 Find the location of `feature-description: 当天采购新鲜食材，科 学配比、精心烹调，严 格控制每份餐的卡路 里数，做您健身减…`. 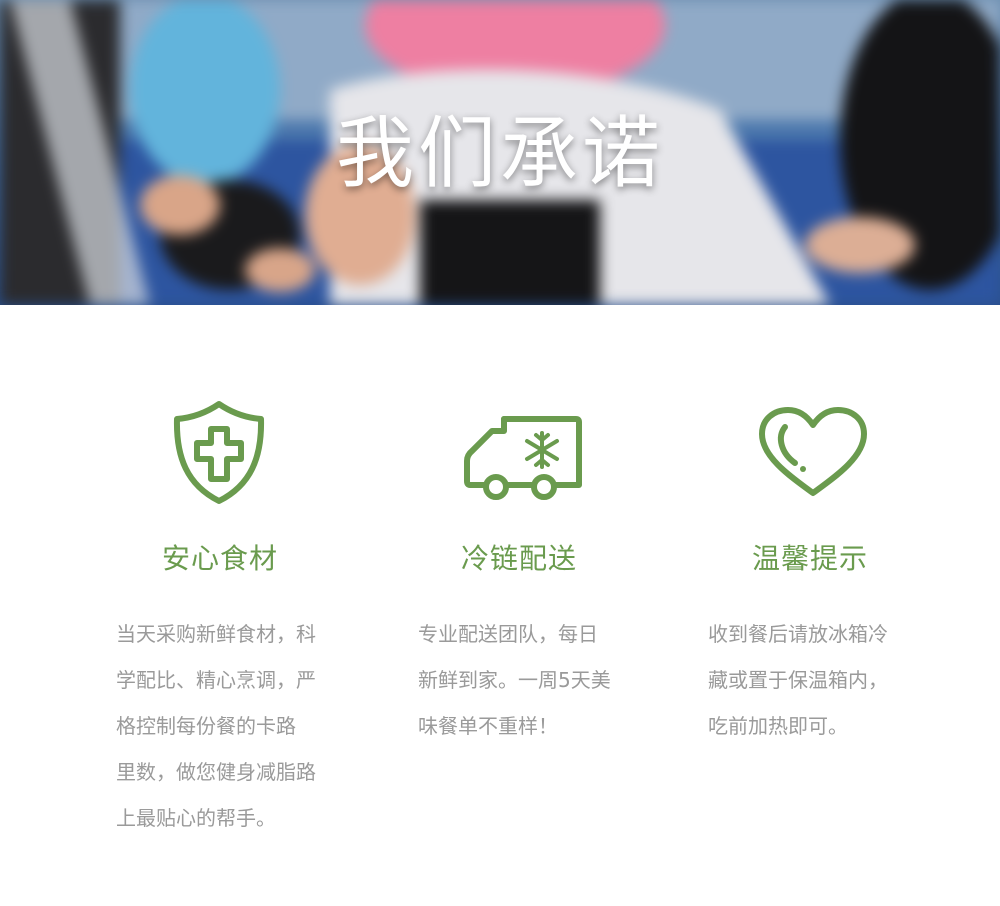

feature-description: 当天采购新鲜食材，科 学配比、精心烹调，严 格控制每份餐的卡路 里数，做您健身减… is located at coordinates (216, 726).